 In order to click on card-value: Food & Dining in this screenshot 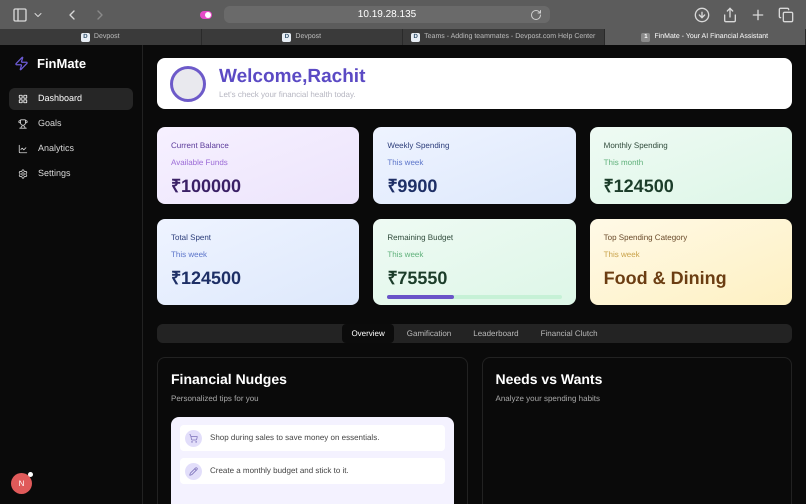, I will do `click(666, 278)`.